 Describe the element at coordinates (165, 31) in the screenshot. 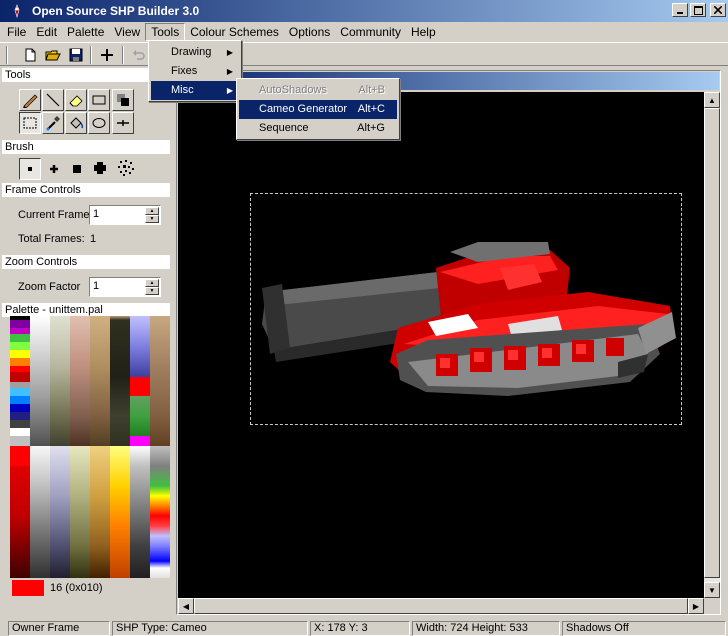

I see `menu-tools: Tools` at that location.